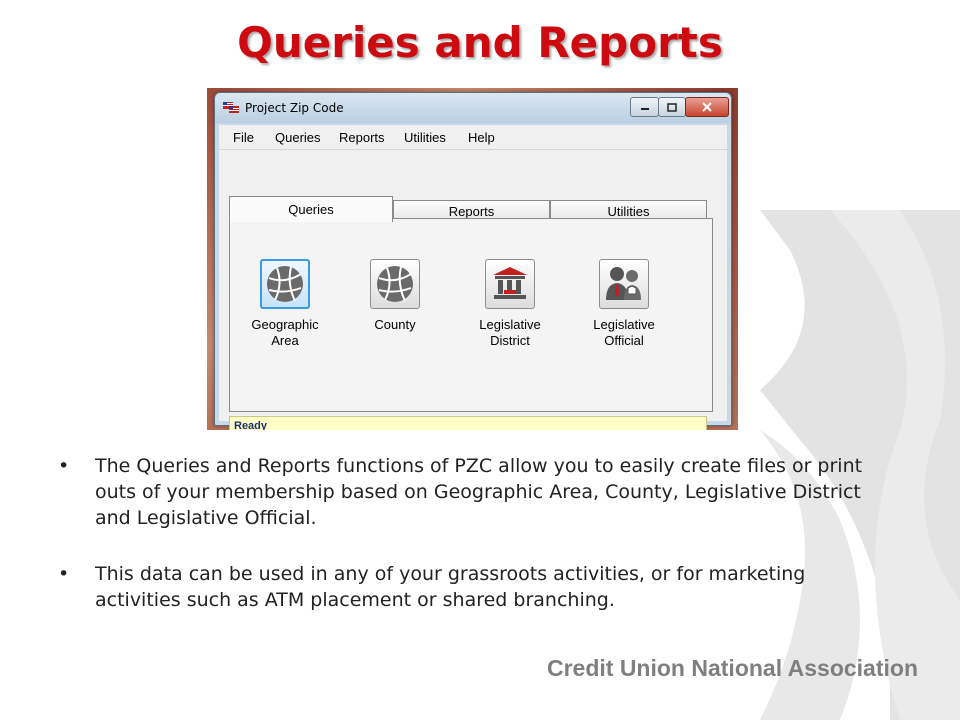  Describe the element at coordinates (473, 108) in the screenshot. I see `title-bar: Project Zip Code` at that location.